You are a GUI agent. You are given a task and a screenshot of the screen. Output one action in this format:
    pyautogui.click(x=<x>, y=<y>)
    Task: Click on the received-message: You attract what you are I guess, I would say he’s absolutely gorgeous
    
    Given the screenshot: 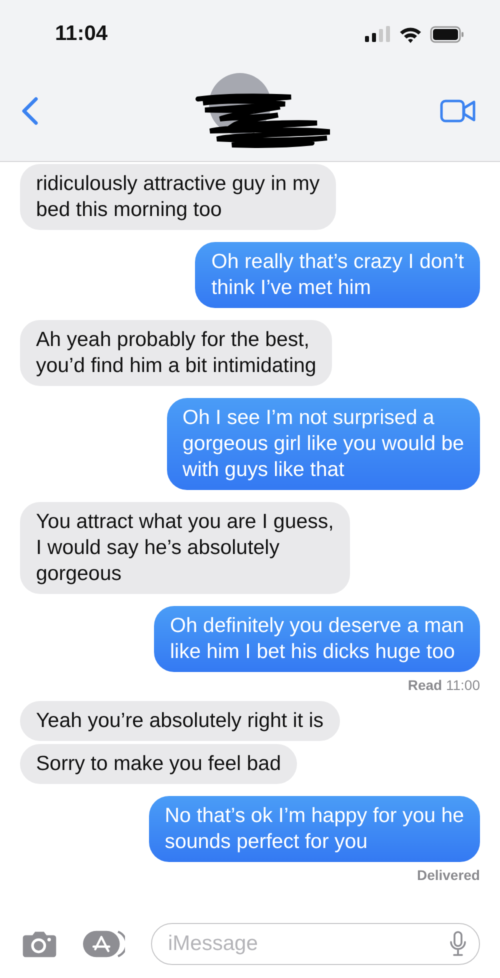 What is the action you would take?
    pyautogui.click(x=185, y=548)
    